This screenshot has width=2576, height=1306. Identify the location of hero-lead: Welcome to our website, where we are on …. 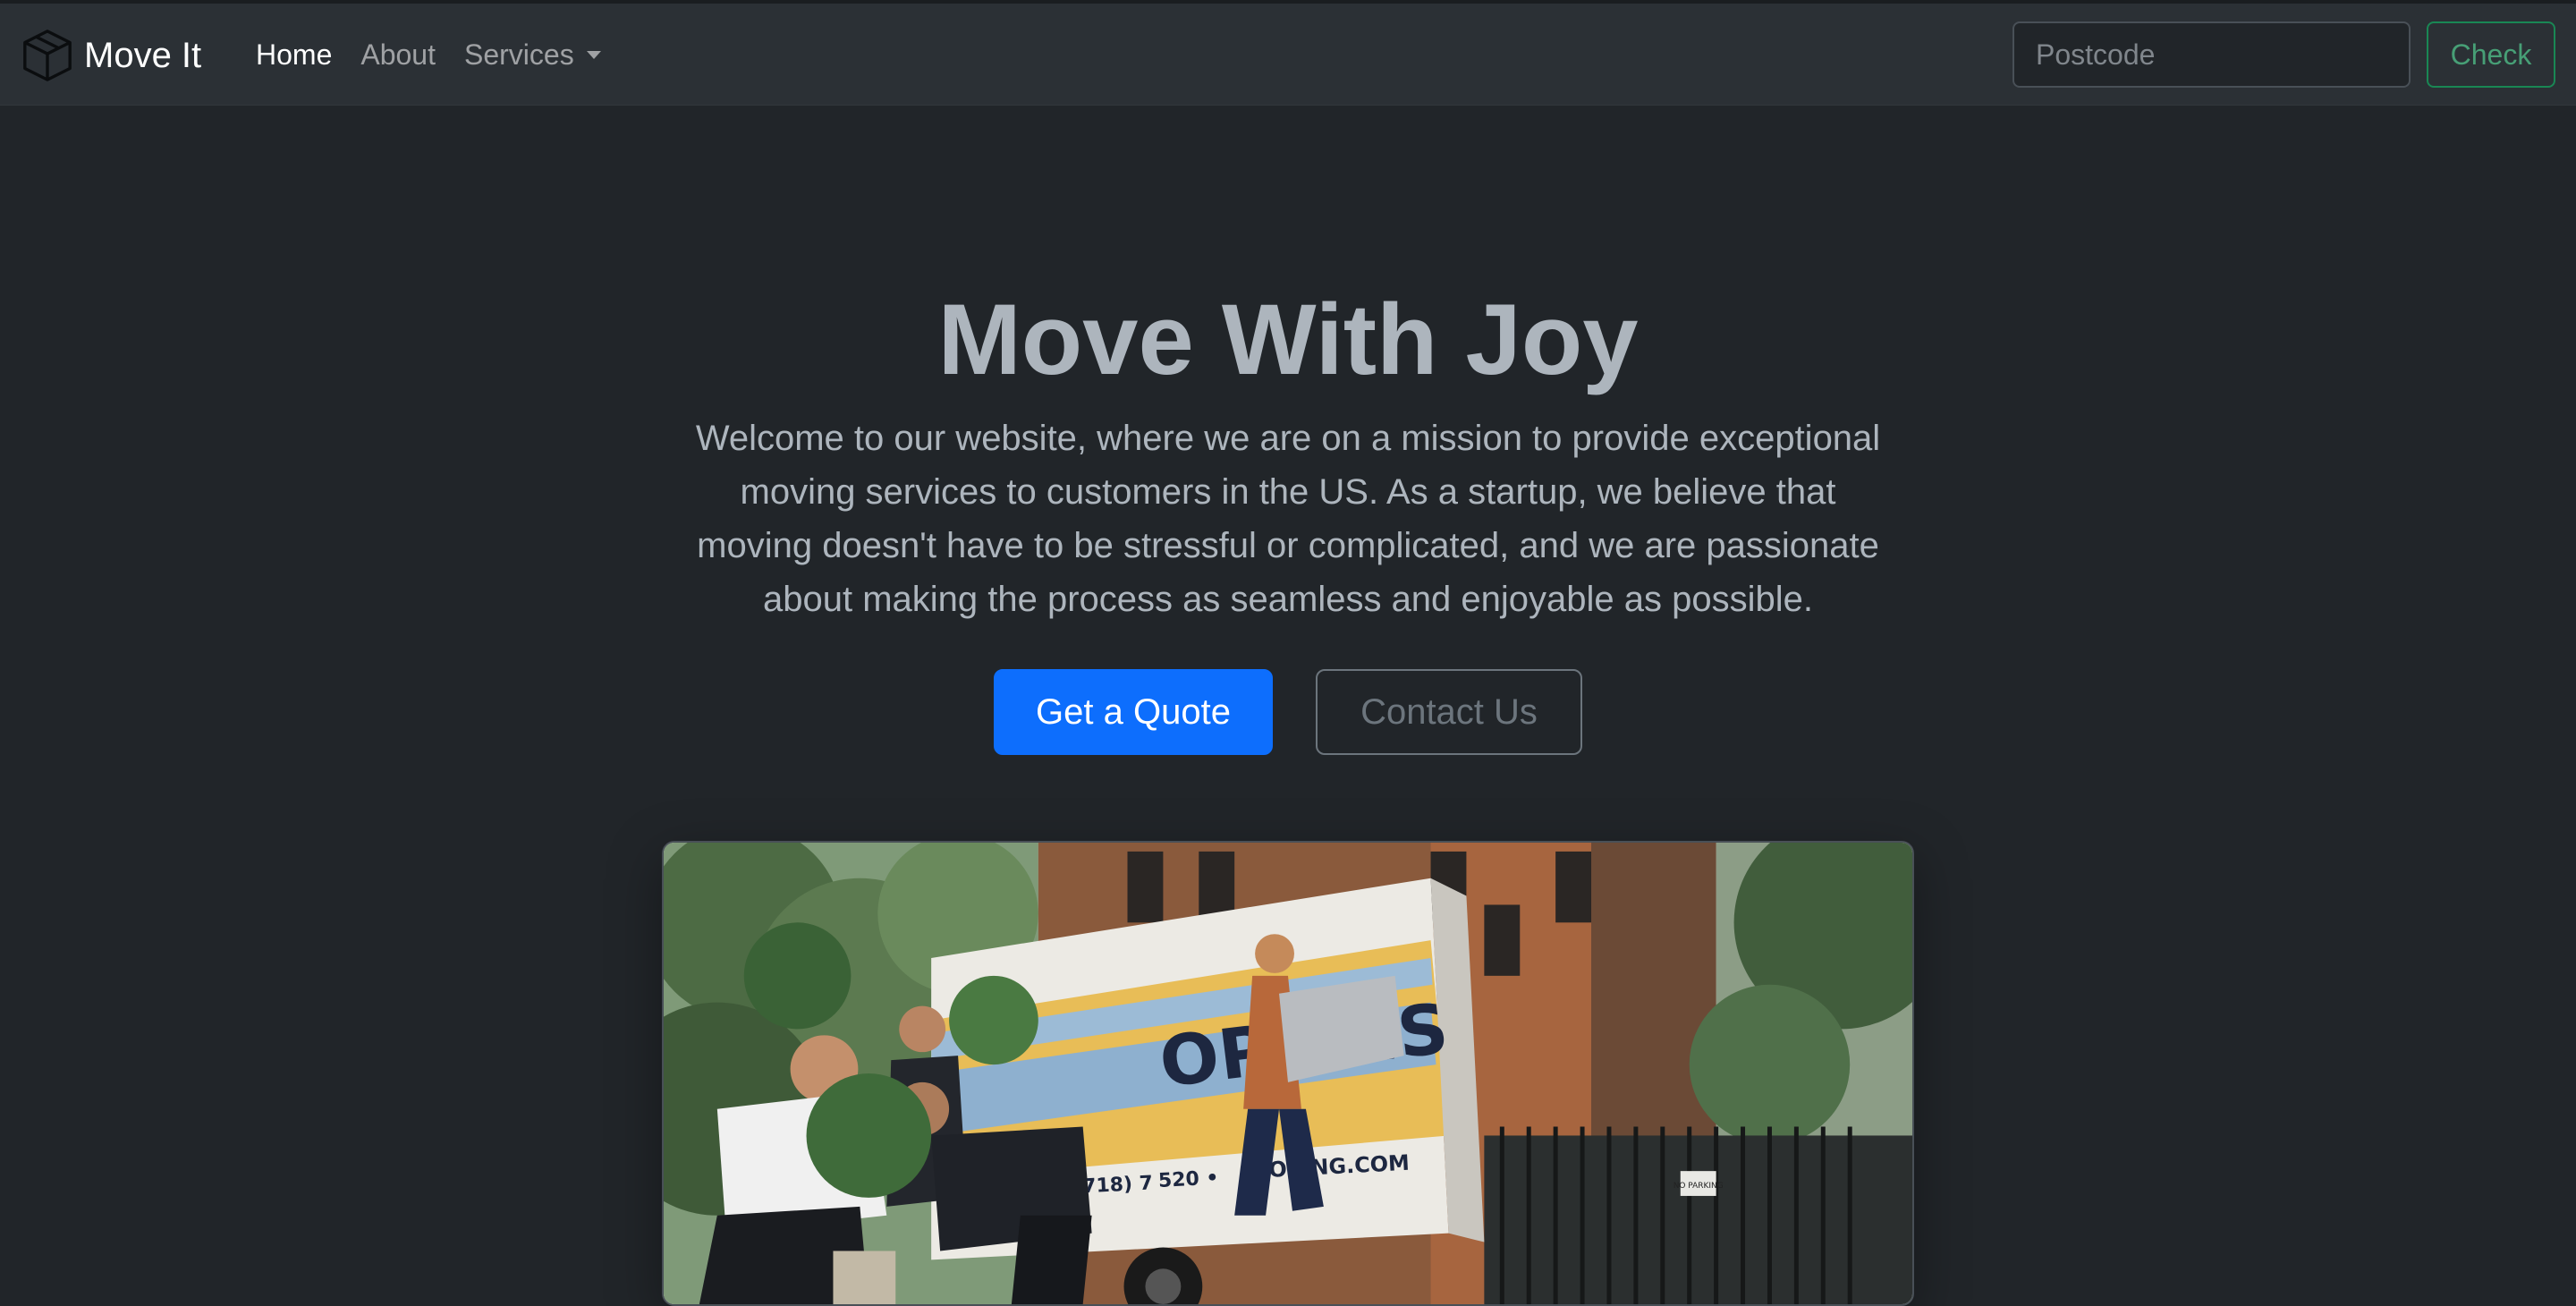
(1288, 519).